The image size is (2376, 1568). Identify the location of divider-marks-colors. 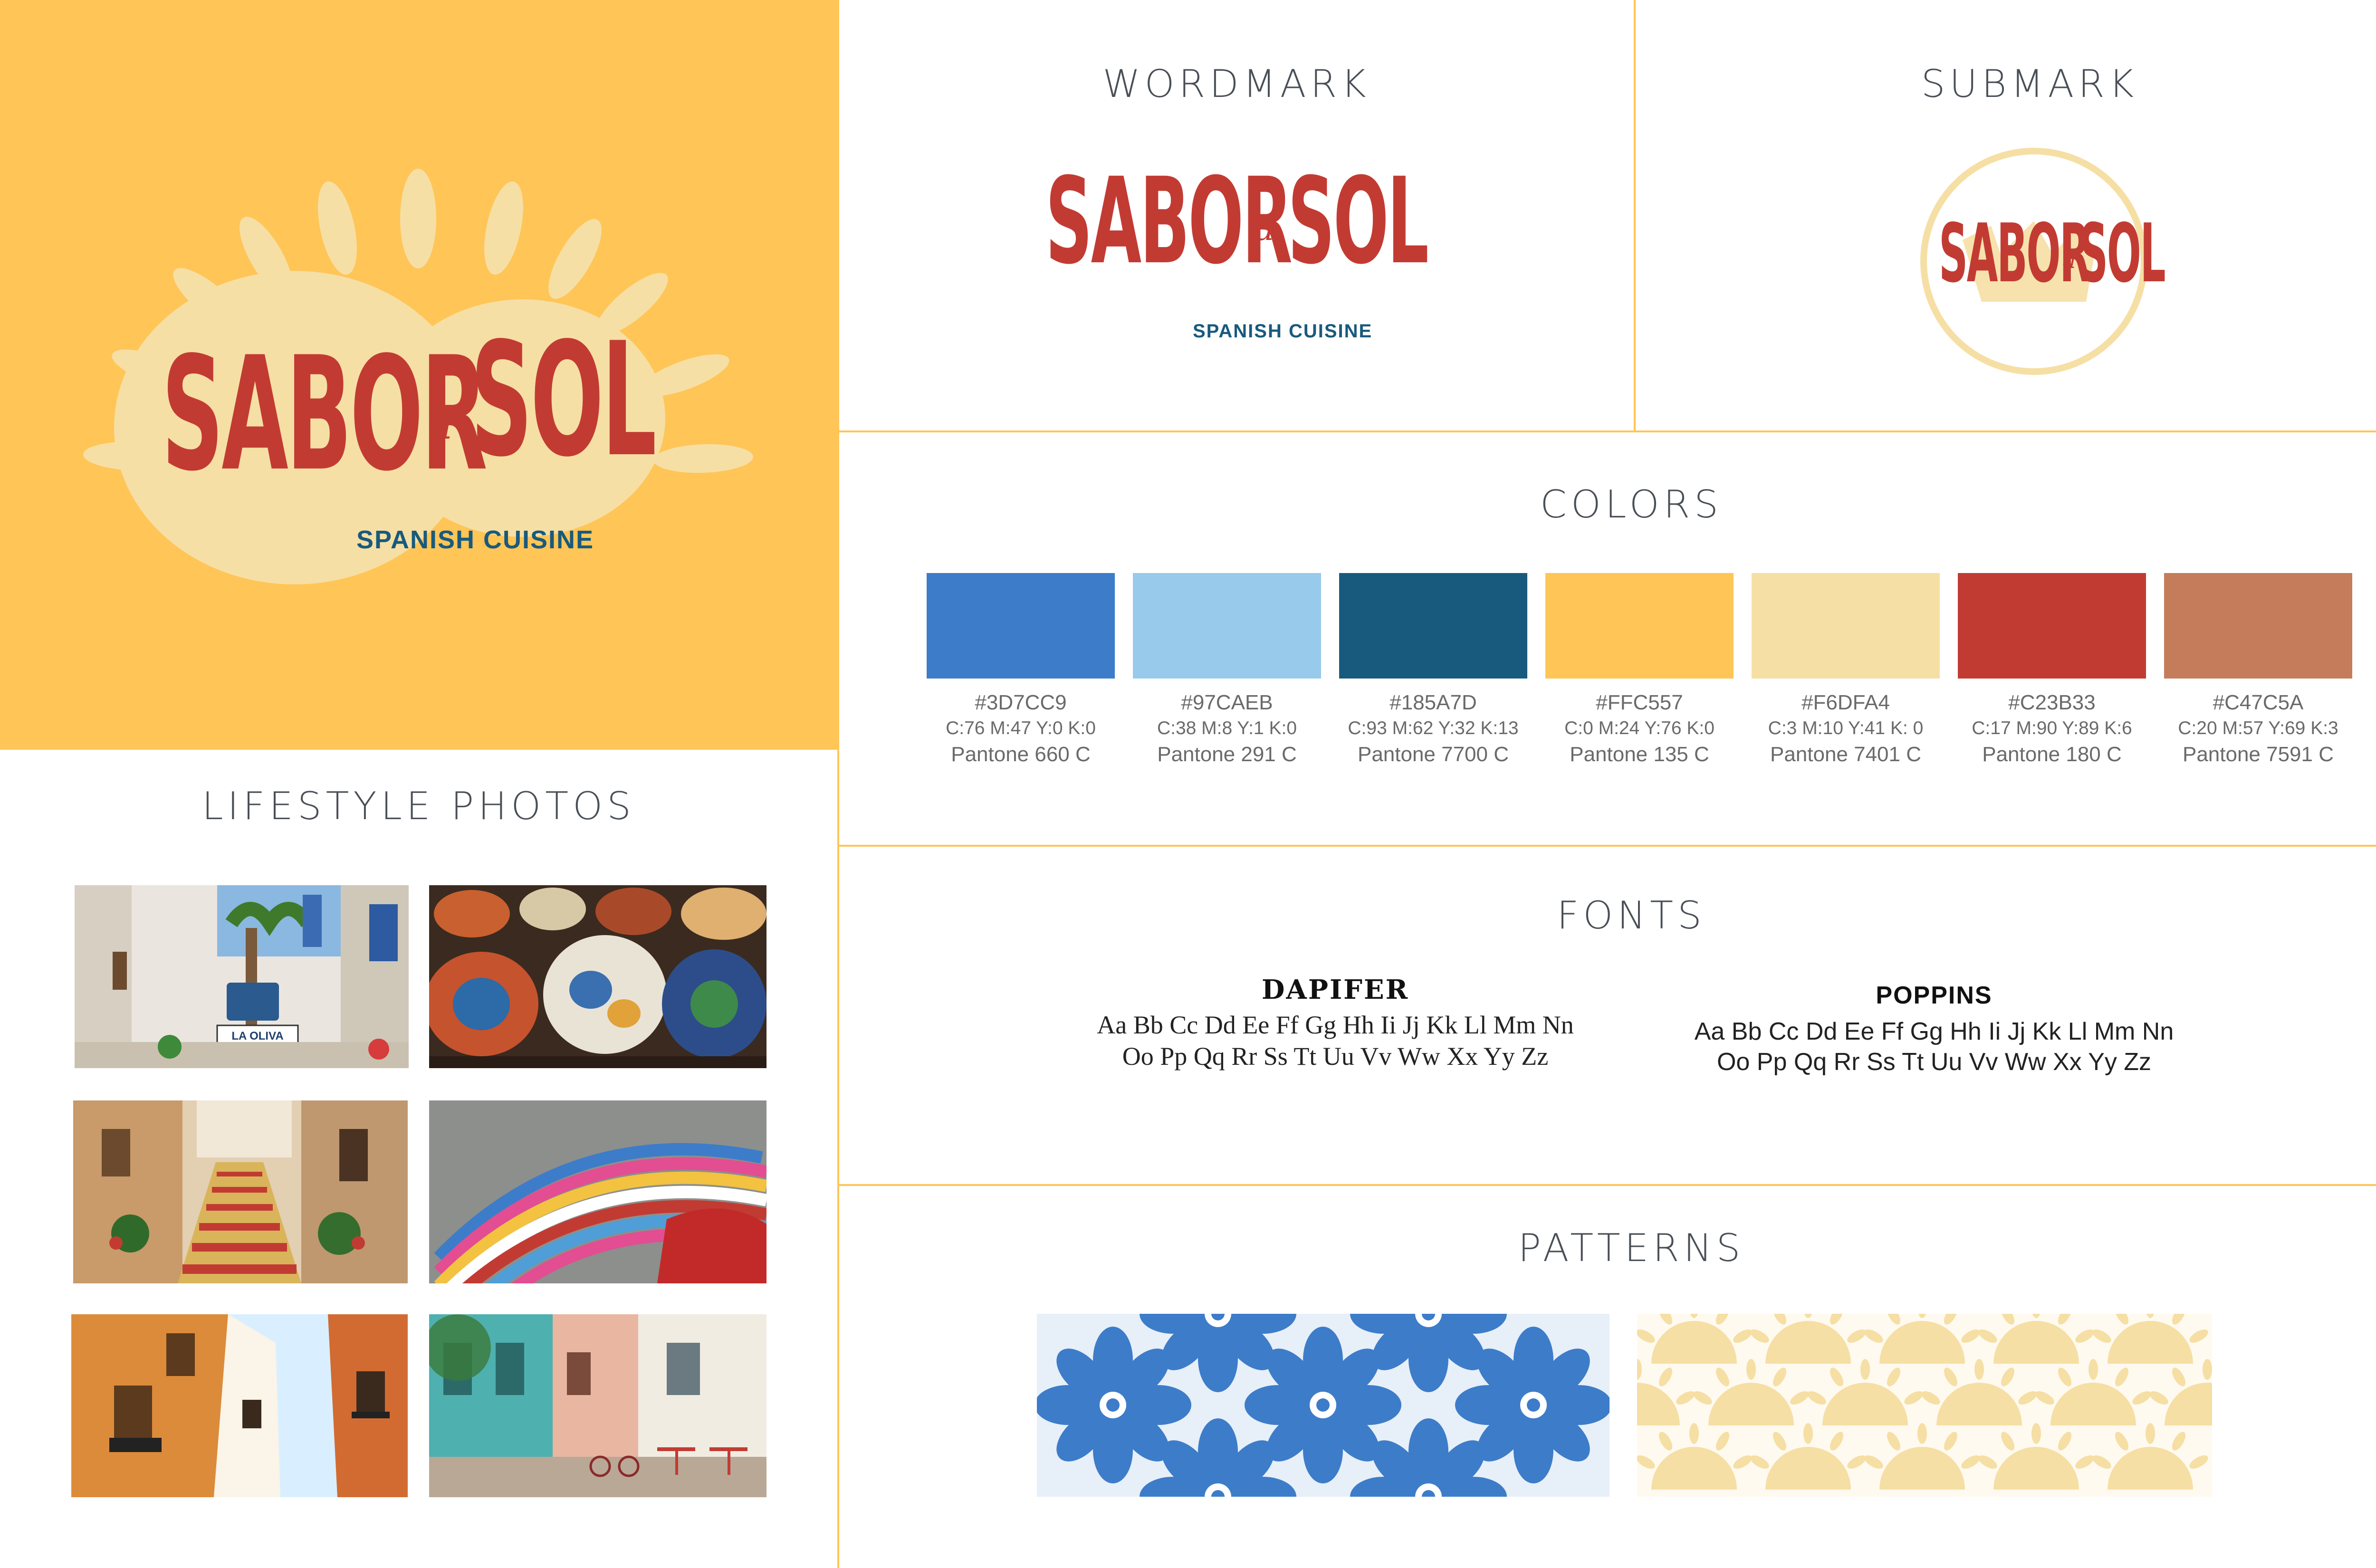
(1606, 431).